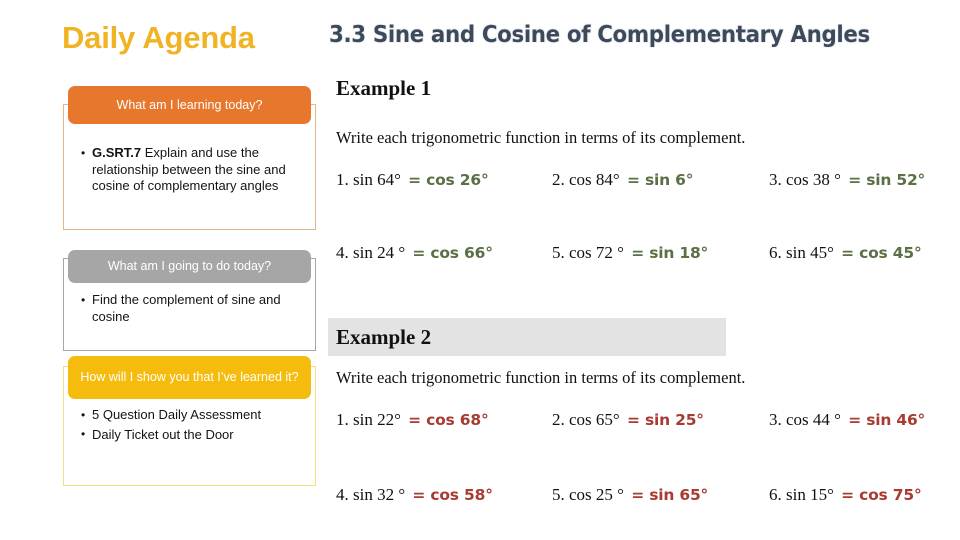 The image size is (960, 540). Describe the element at coordinates (377, 179) in the screenshot. I see `problem-question: sin 64°` at that location.